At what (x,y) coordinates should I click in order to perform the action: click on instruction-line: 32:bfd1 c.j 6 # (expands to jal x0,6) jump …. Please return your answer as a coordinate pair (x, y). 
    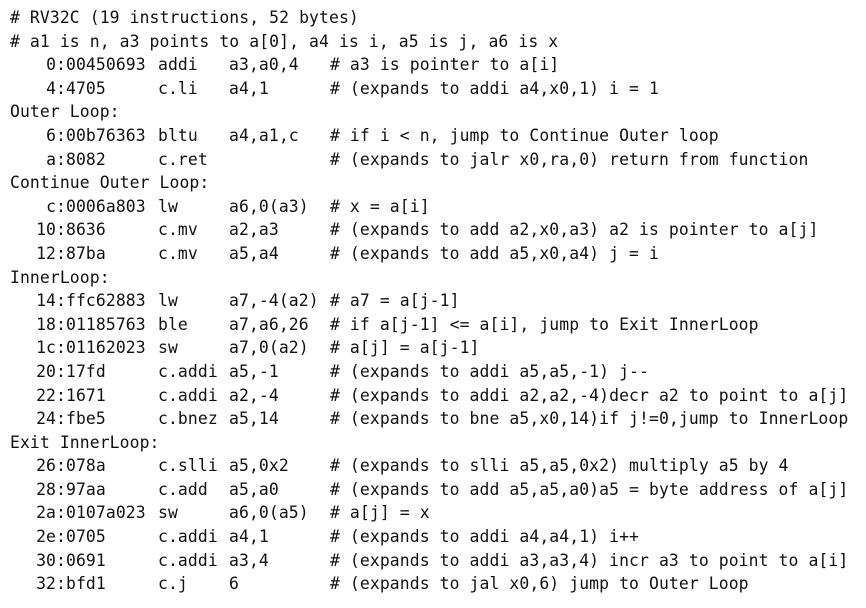
    Looking at the image, I should click on (429, 584).